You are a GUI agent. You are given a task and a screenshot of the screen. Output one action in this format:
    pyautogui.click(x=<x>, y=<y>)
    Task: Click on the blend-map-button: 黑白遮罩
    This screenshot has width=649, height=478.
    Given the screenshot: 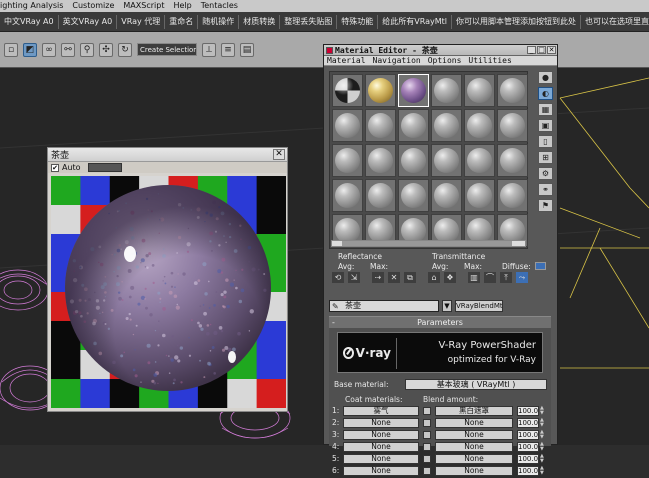 What is the action you would take?
    pyautogui.click(x=474, y=411)
    